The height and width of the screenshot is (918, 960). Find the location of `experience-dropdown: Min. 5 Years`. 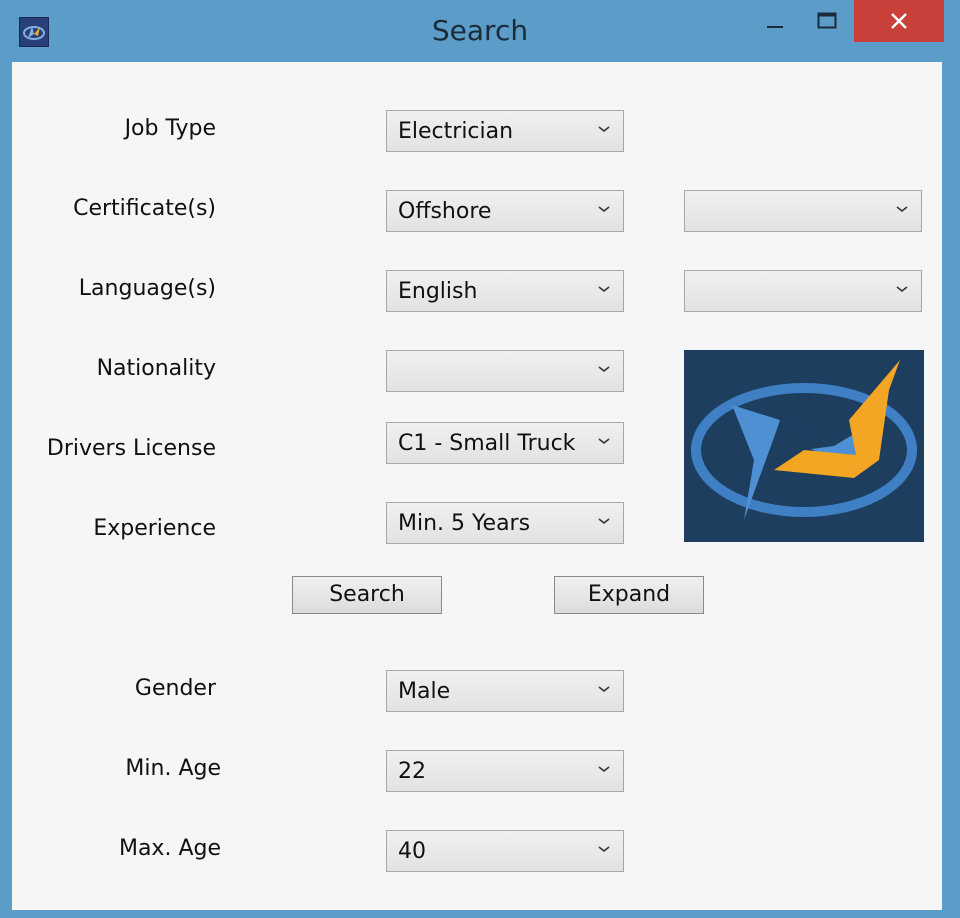

experience-dropdown: Min. 5 Years is located at coordinates (505, 523).